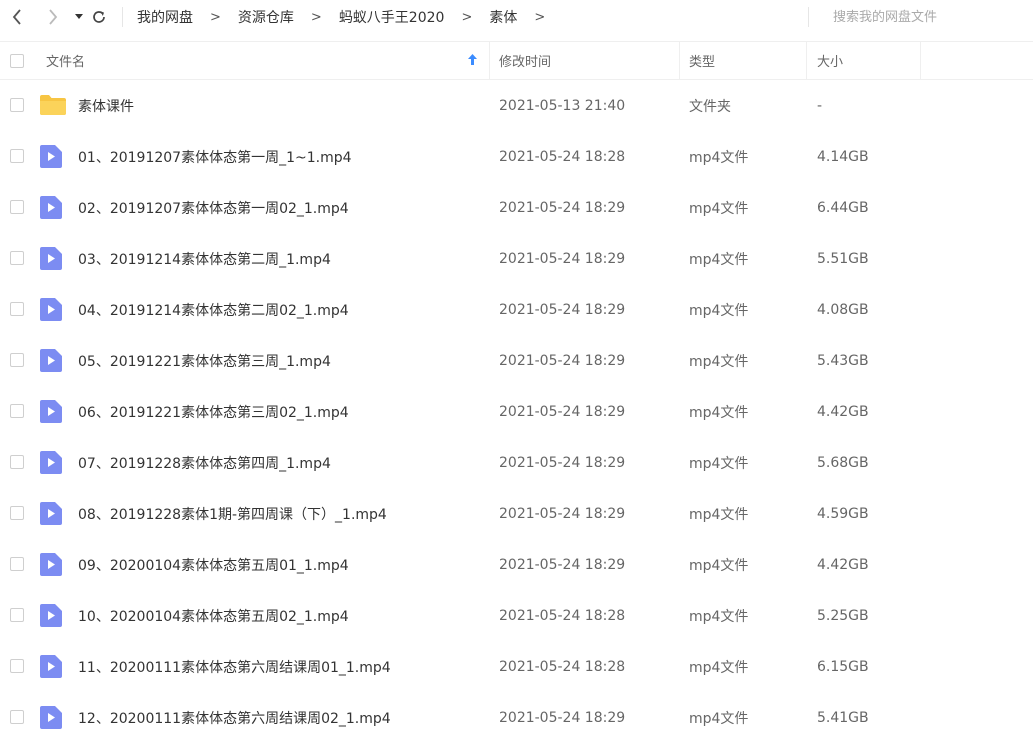 This screenshot has width=1033, height=748. Describe the element at coordinates (503, 17) in the screenshot. I see `breadcrumb-item-current: 素体` at that location.